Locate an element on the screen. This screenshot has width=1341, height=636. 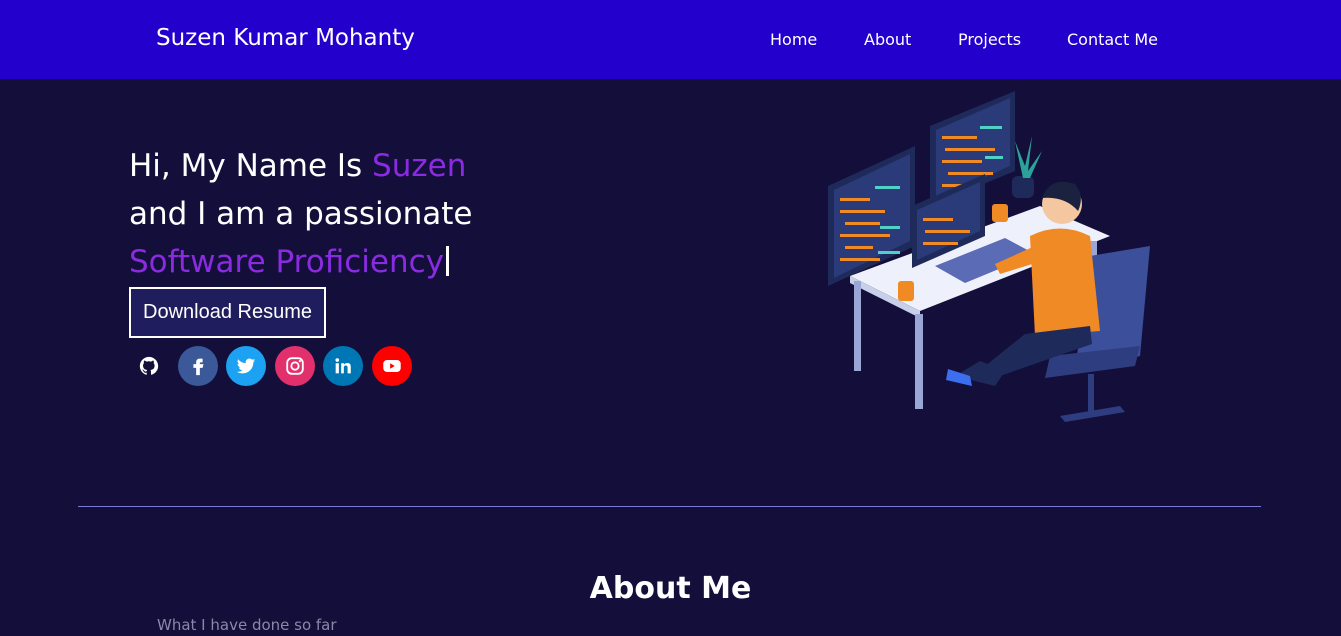
hero-name: Suzen is located at coordinates (419, 166).